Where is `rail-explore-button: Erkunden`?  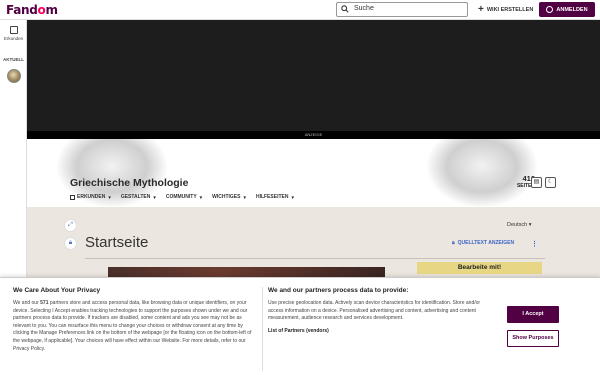
rail-explore-button: Erkunden is located at coordinates (13, 33).